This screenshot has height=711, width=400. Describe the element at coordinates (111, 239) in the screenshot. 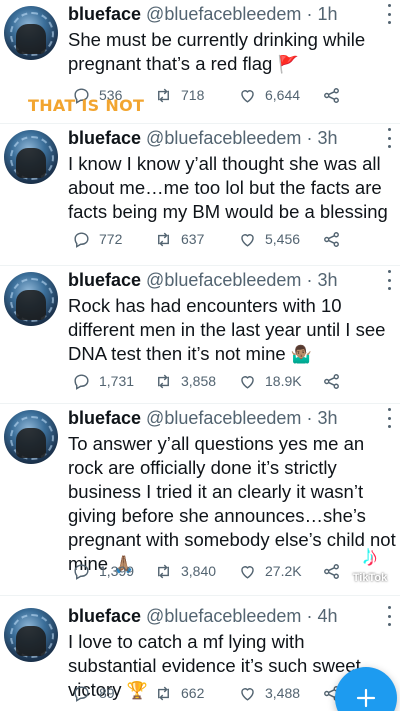

I see `reply-count: 772` at that location.